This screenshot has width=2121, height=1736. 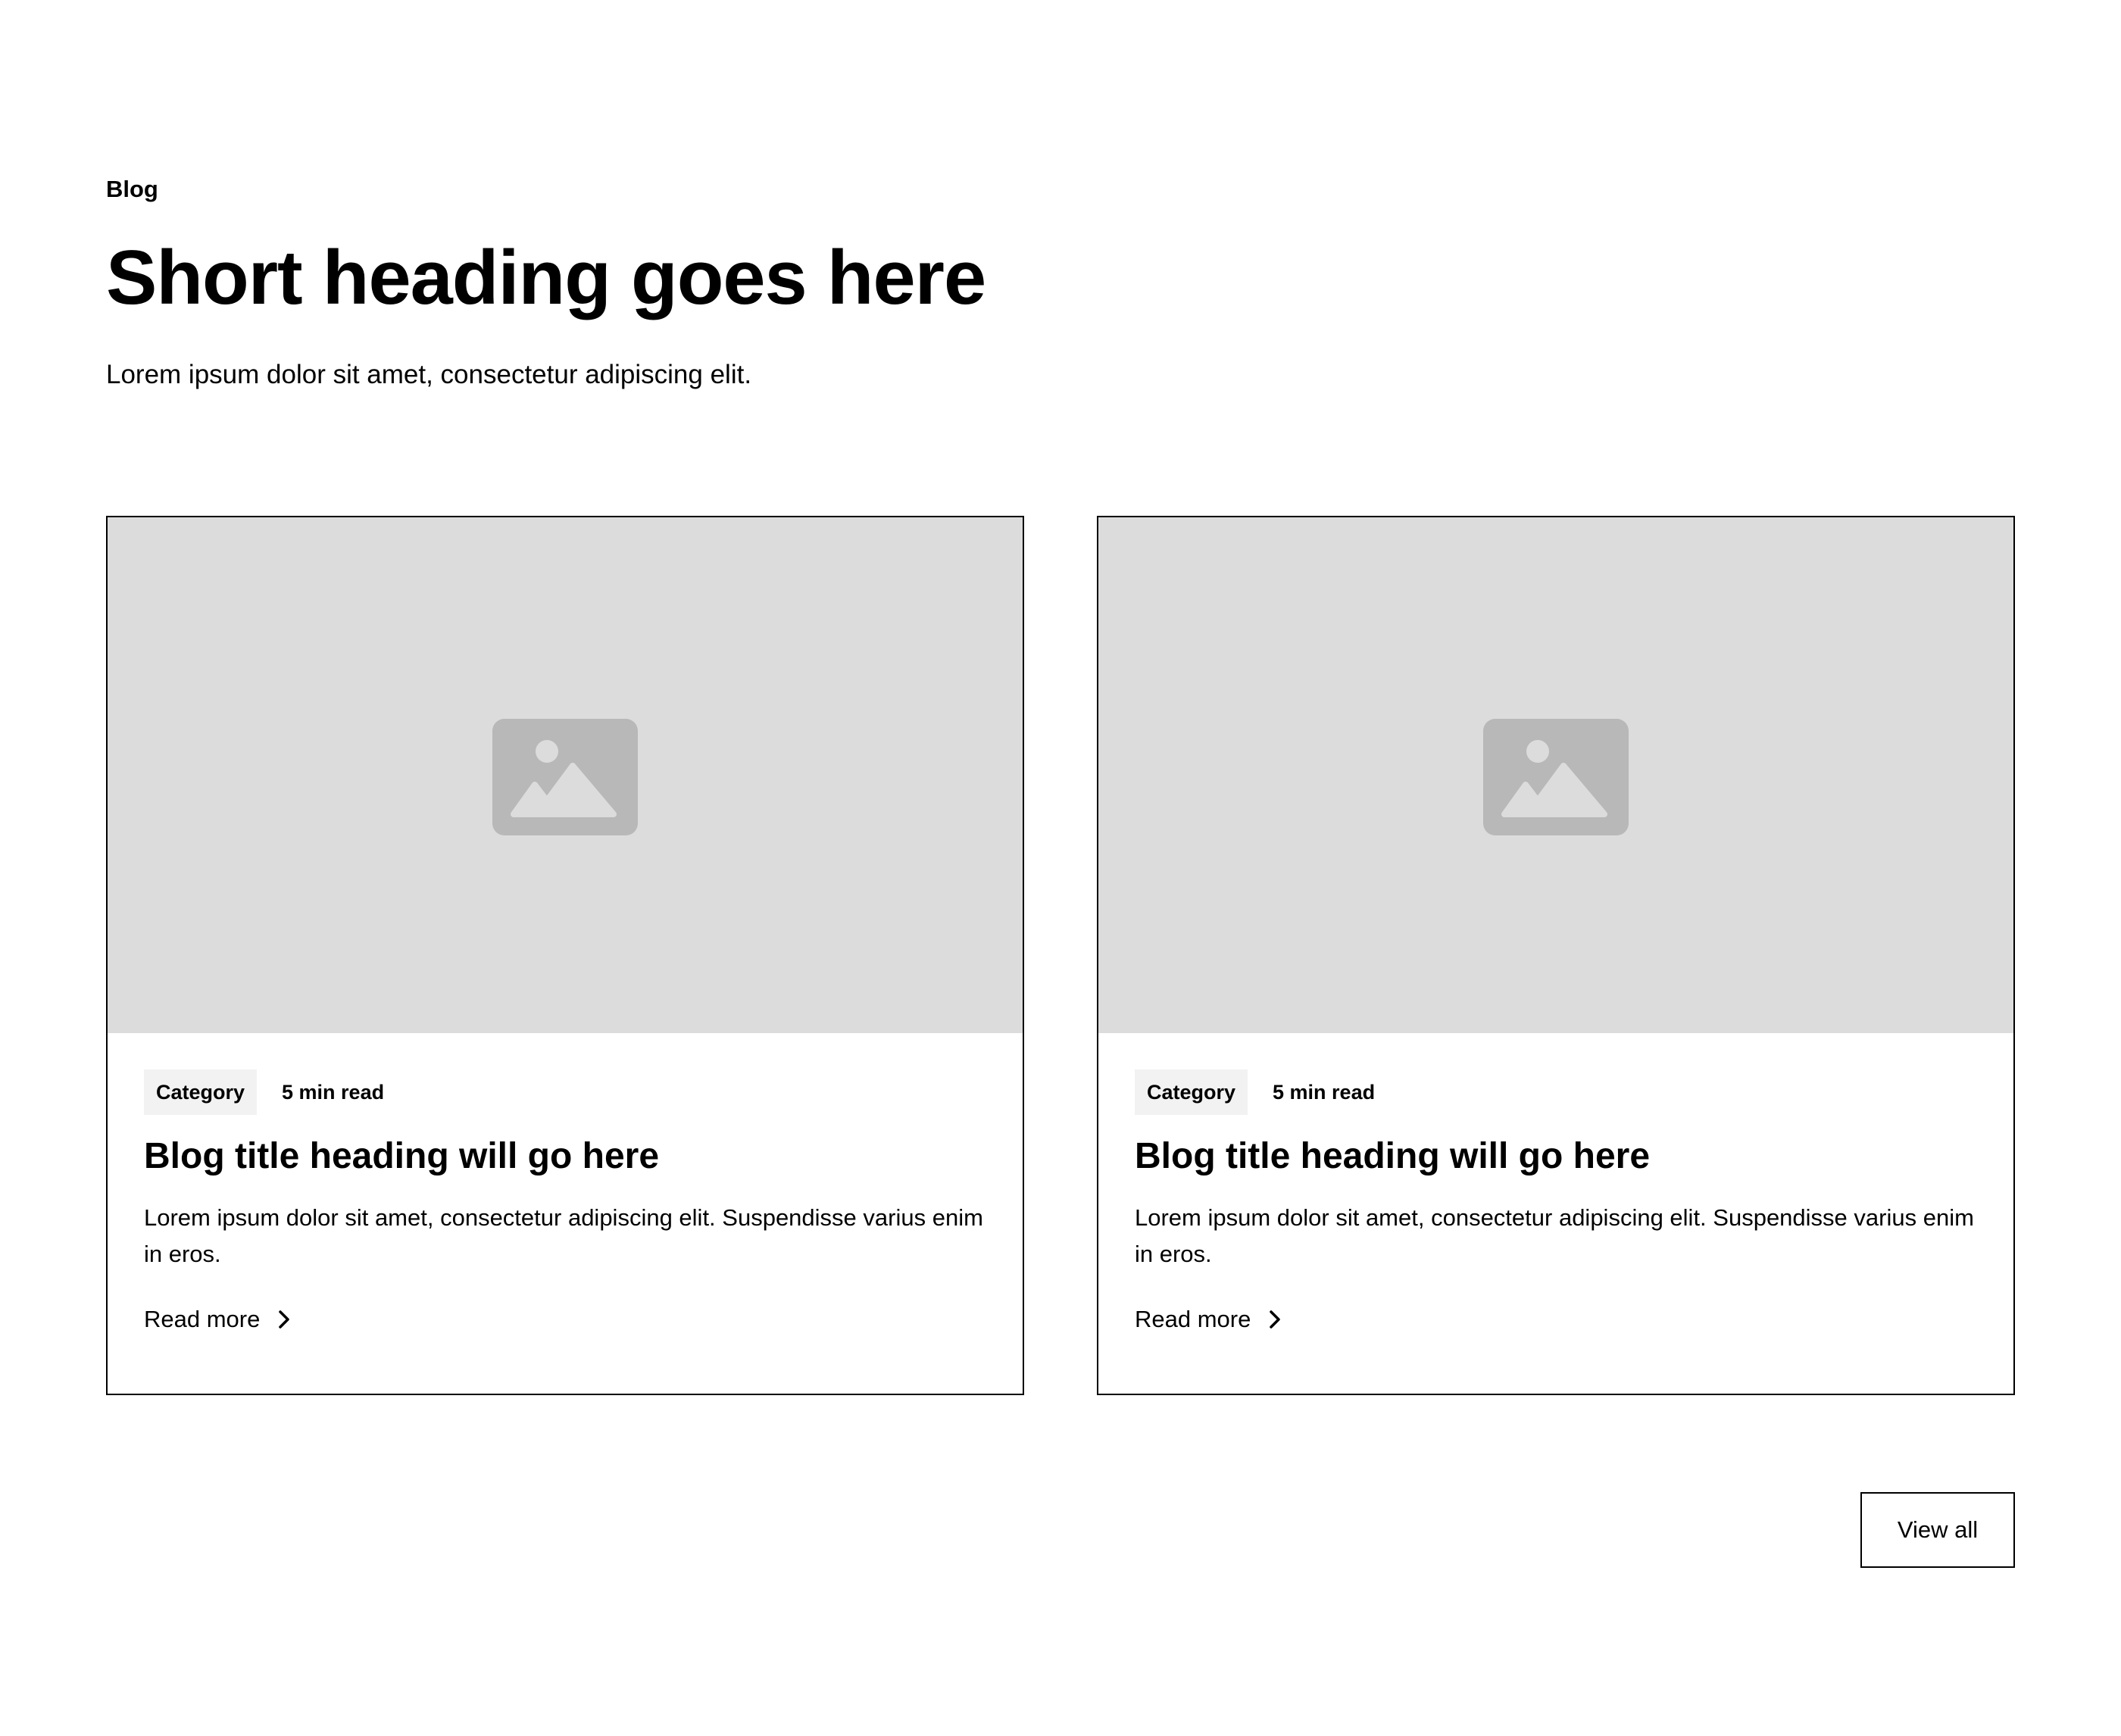 What do you see at coordinates (546, 278) in the screenshot?
I see `section-heading: Short heading goes here` at bounding box center [546, 278].